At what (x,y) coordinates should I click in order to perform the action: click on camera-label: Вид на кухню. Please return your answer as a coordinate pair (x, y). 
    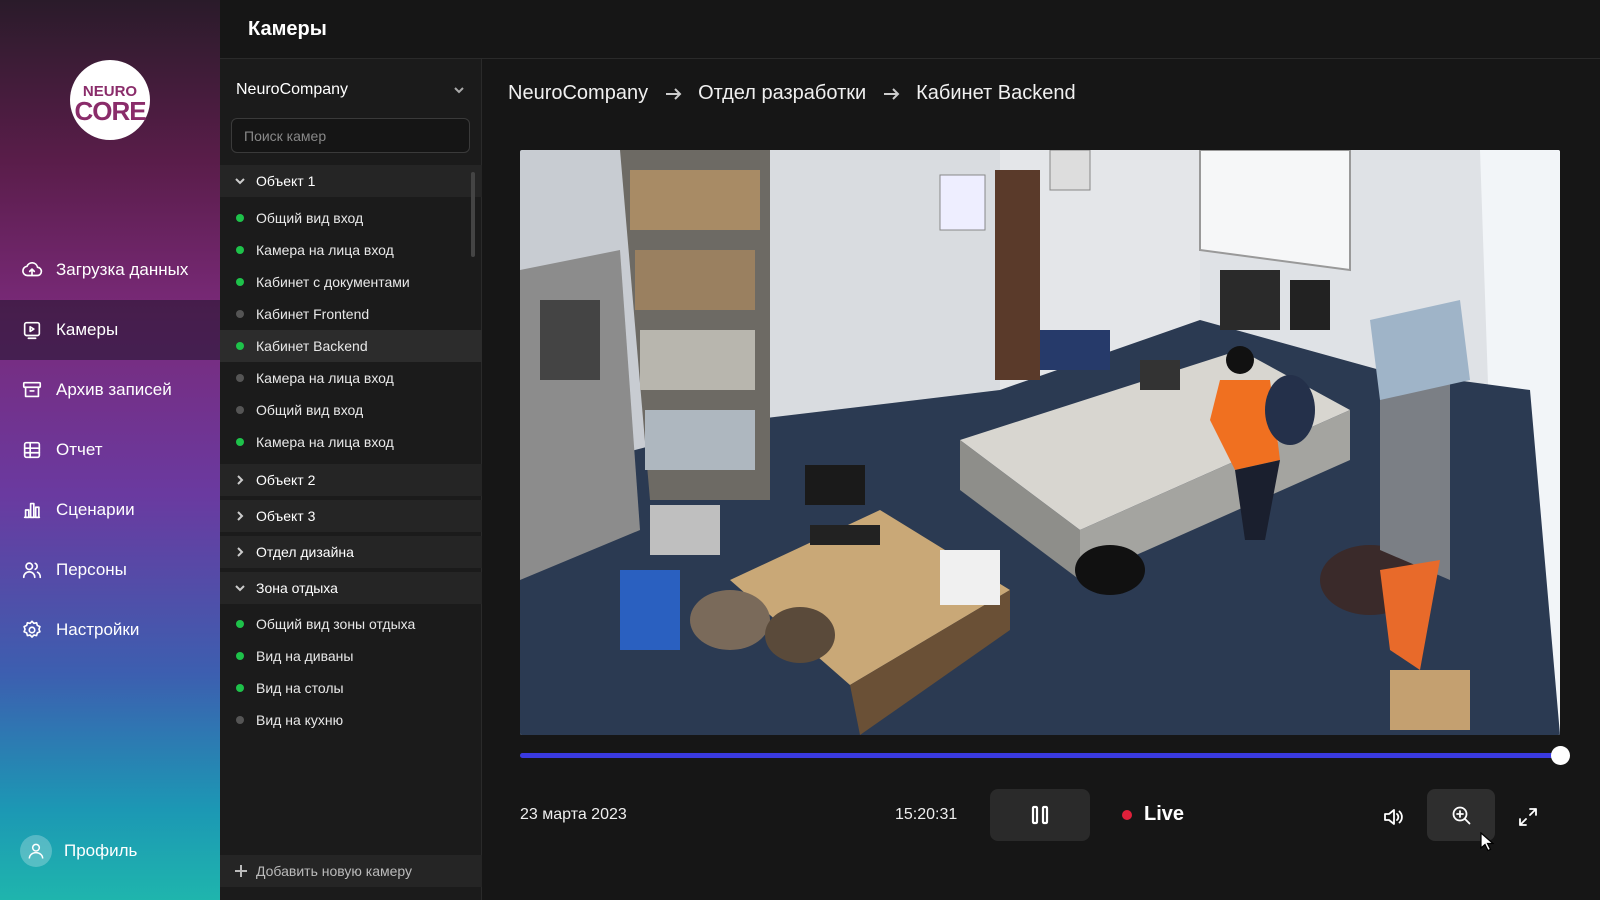
    Looking at the image, I should click on (300, 720).